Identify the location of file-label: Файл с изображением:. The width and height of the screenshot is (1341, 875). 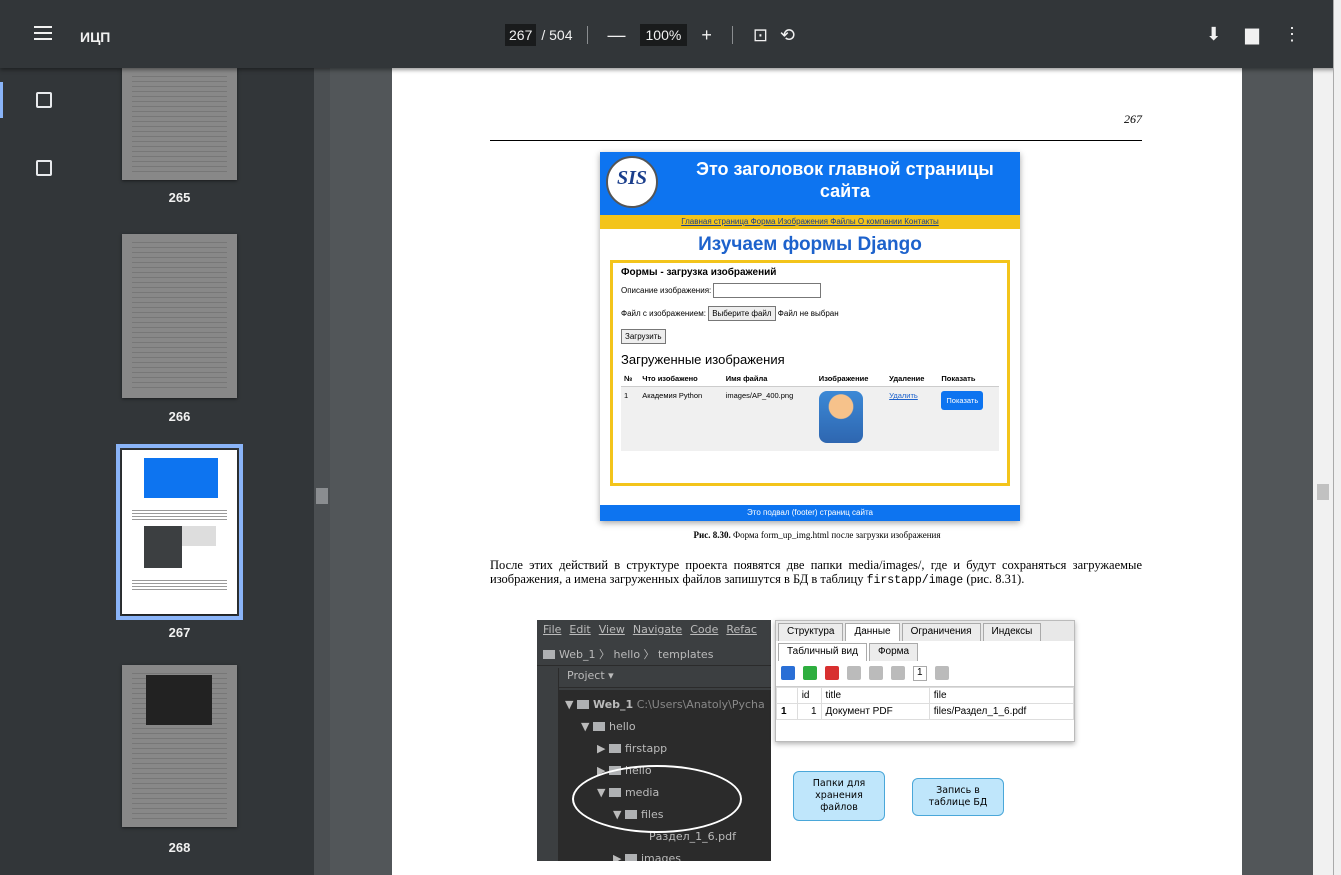
(663, 313).